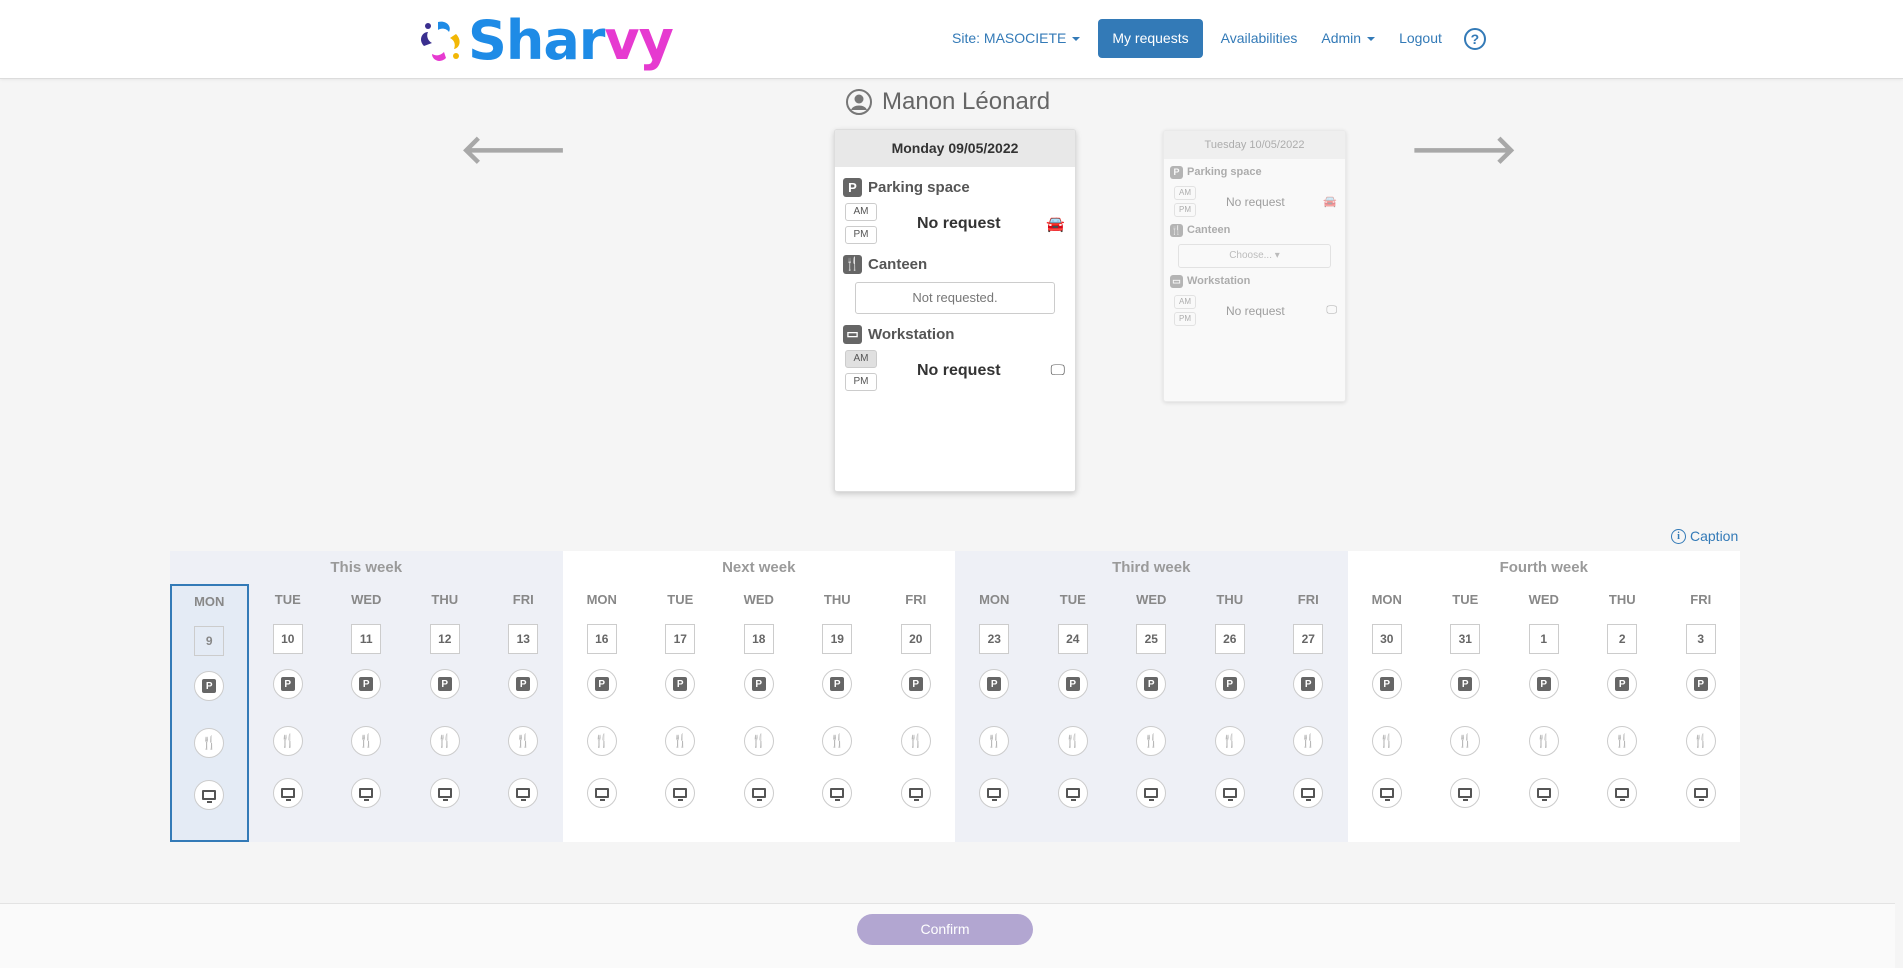 Image resolution: width=1903 pixels, height=968 pixels. What do you see at coordinates (1072, 639) in the screenshot?
I see `day-number: 24` at bounding box center [1072, 639].